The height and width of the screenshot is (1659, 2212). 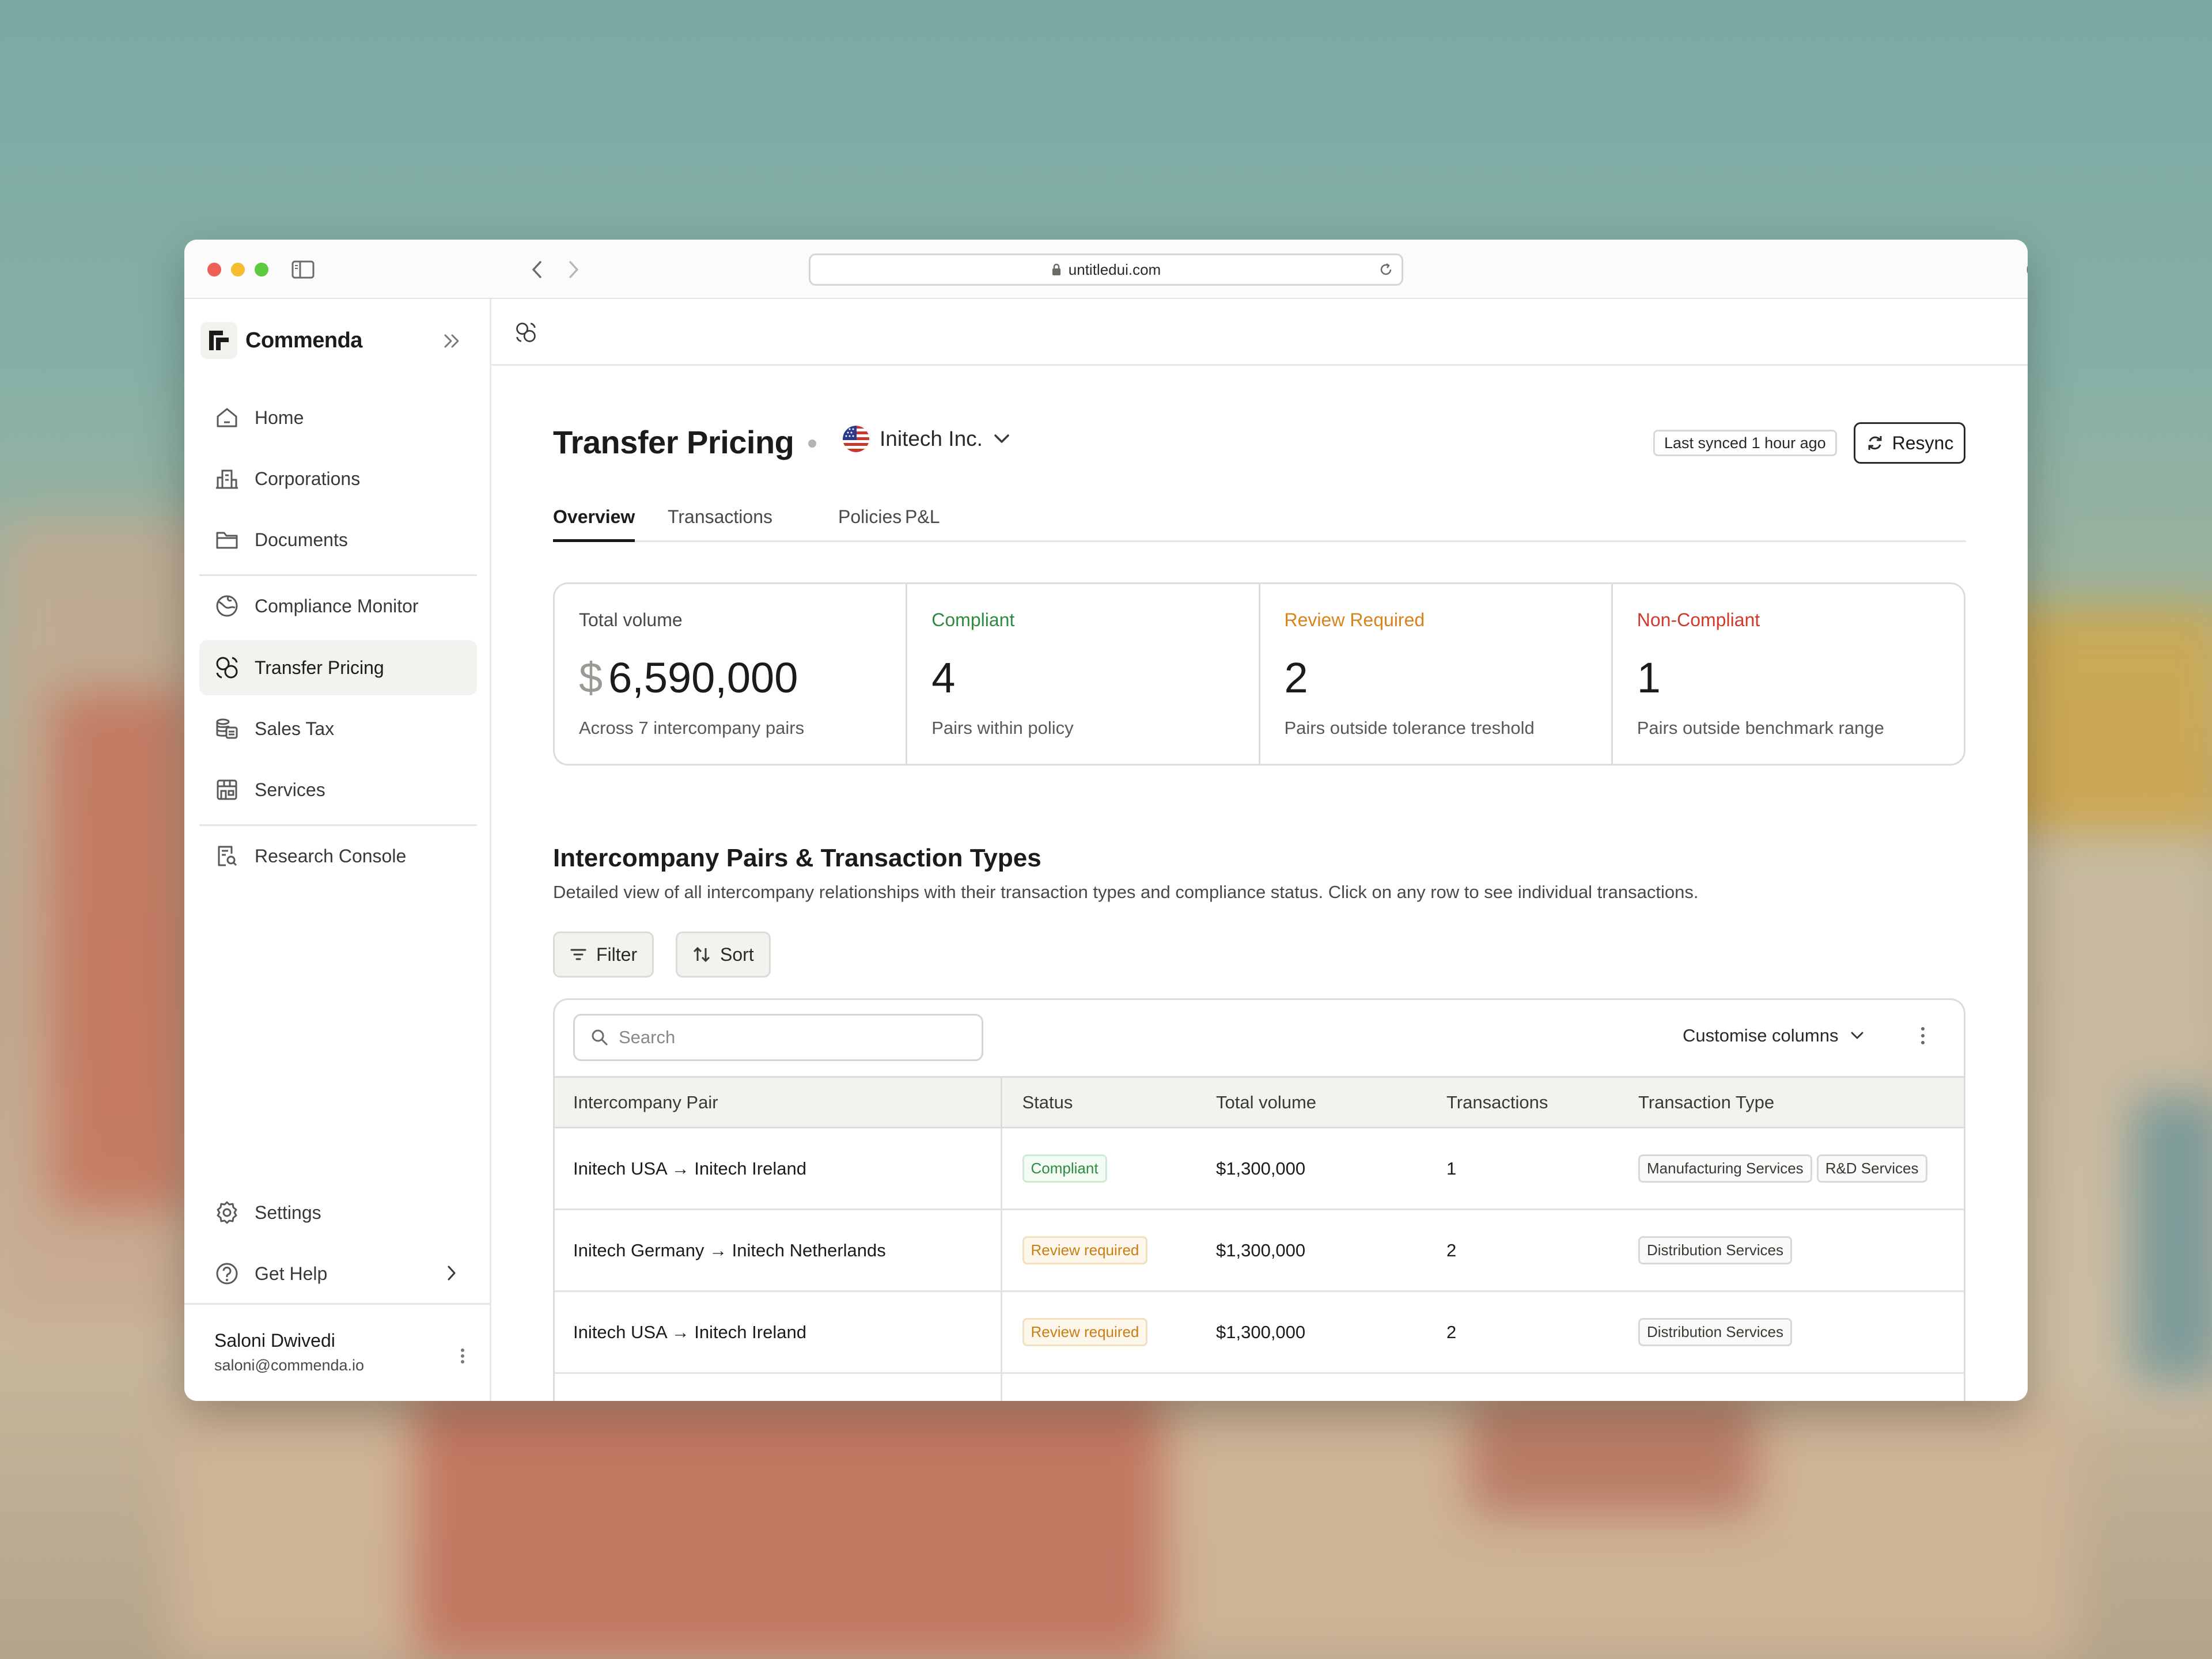 I want to click on filter-button: Filter, so click(x=603, y=954).